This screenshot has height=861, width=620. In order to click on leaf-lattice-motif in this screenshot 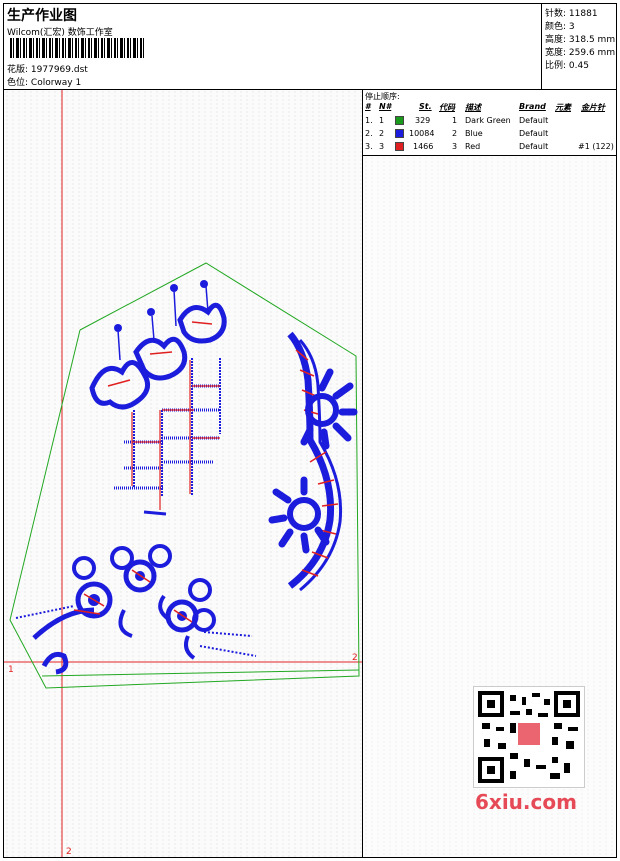, I will do `click(158, 398)`.